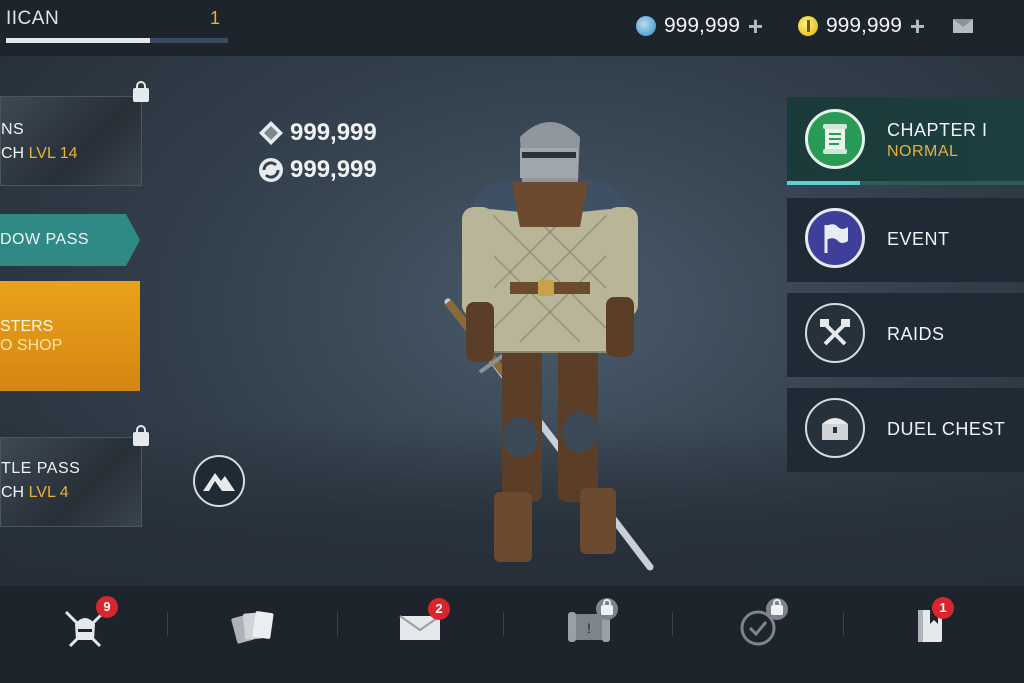  What do you see at coordinates (943, 608) in the screenshot?
I see `journal-badge: 1` at bounding box center [943, 608].